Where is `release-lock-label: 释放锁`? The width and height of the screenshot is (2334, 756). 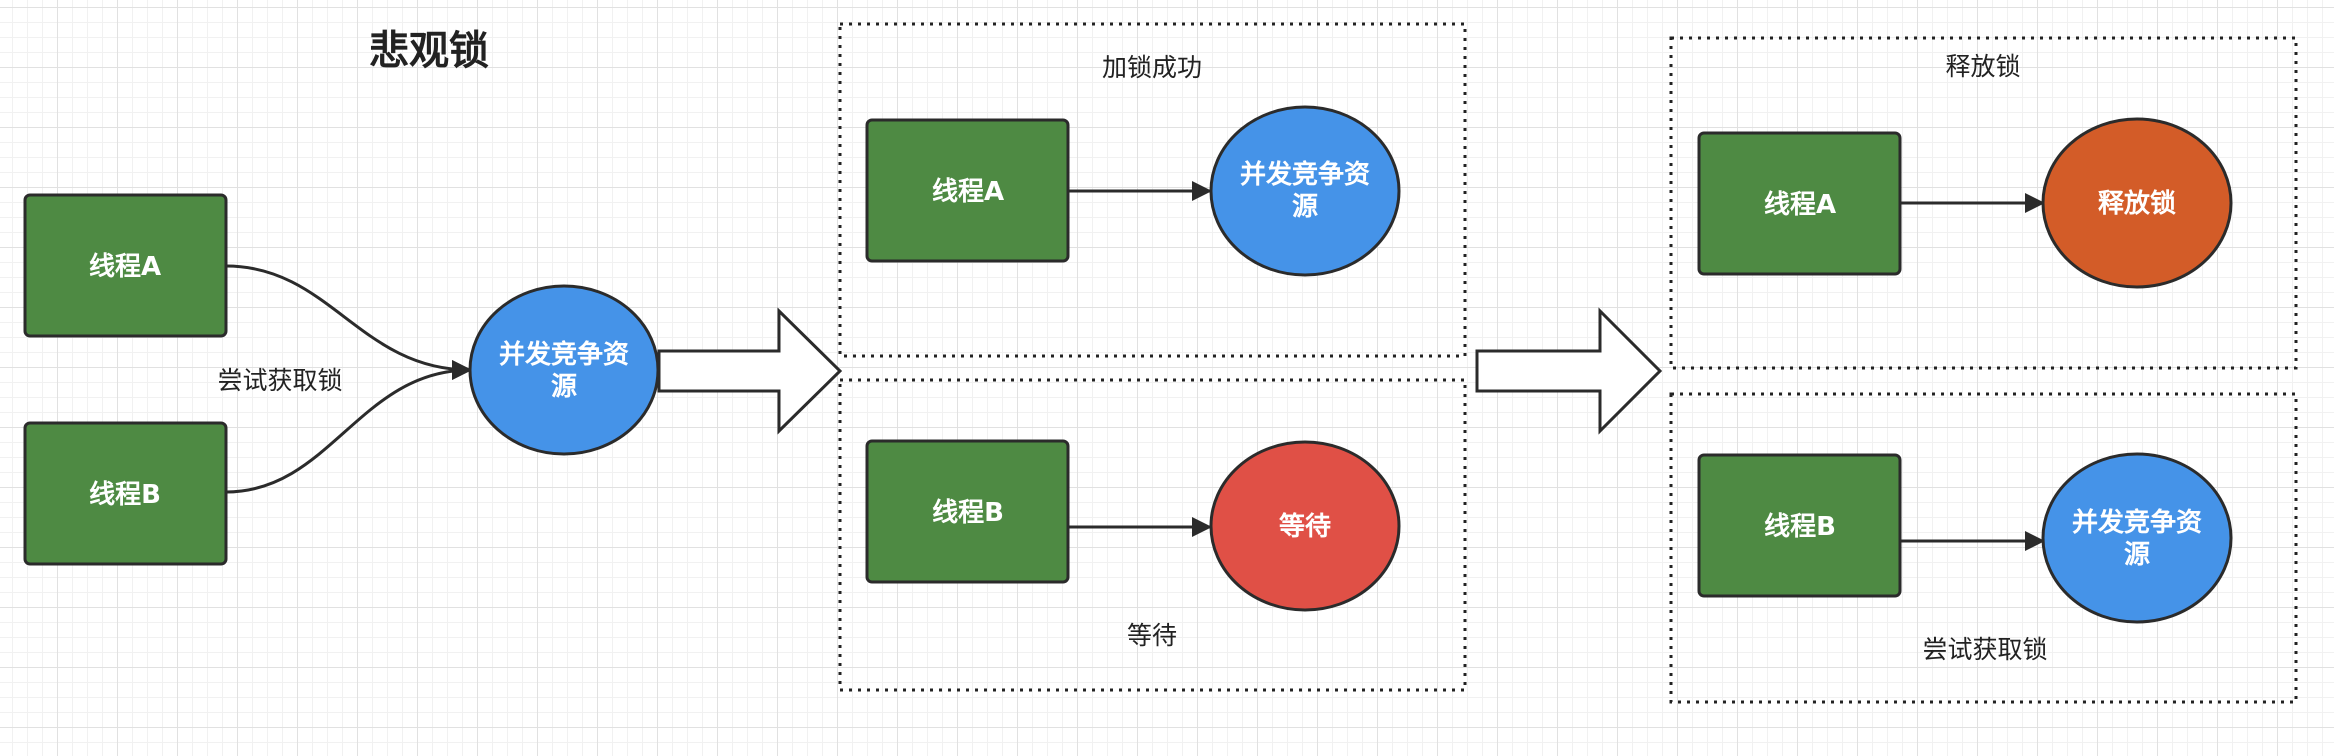 release-lock-label: 释放锁 is located at coordinates (2137, 203).